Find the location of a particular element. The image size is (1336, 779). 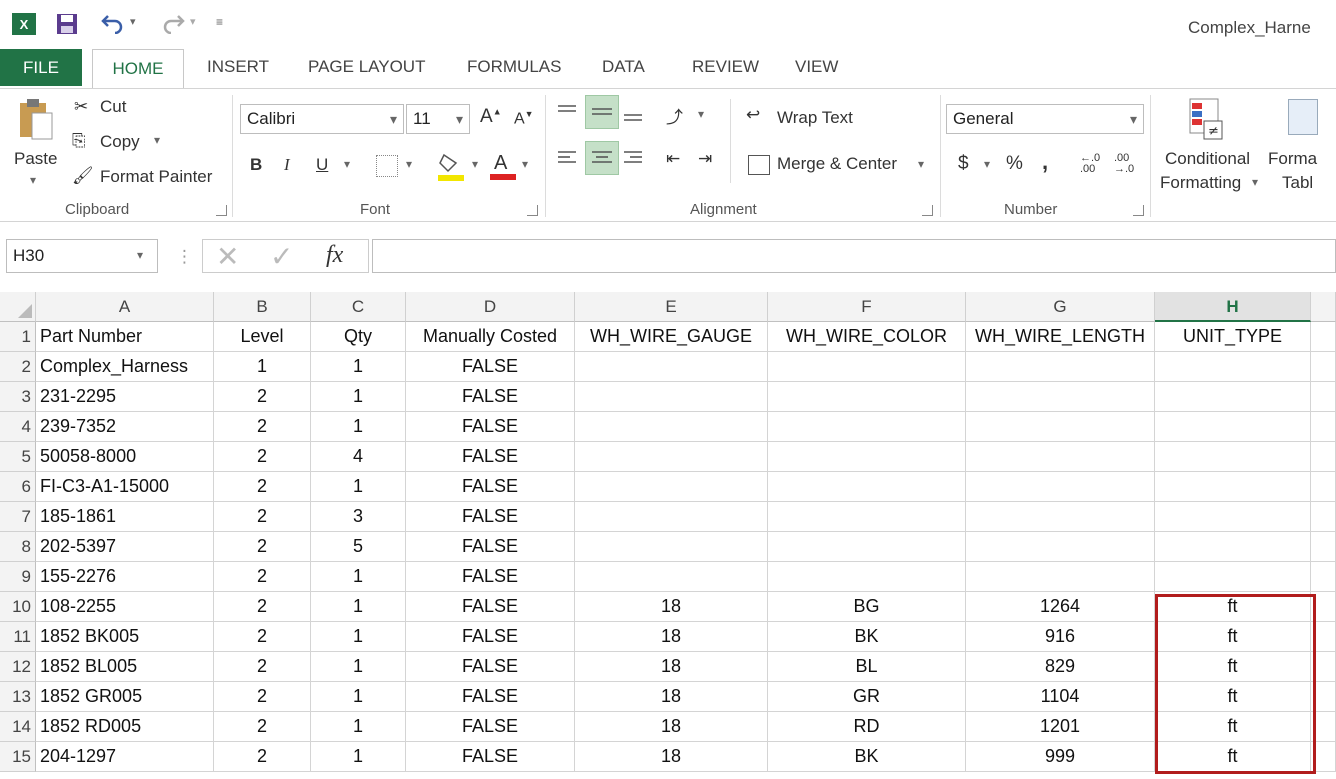

header-cell: UNIT_TYPE is located at coordinates (1233, 337).